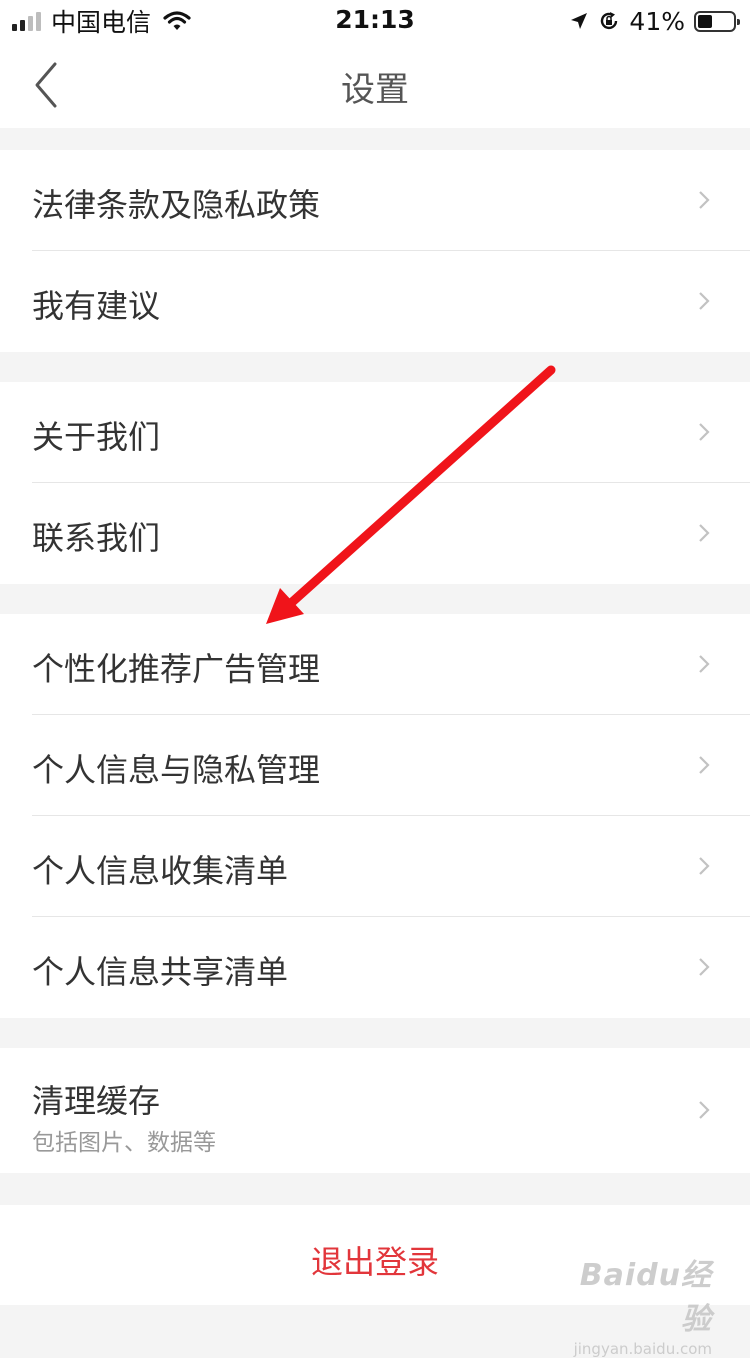 The height and width of the screenshot is (1358, 750). Describe the element at coordinates (375, 432) in the screenshot. I see `setting-row-about-us: 关于我们` at that location.